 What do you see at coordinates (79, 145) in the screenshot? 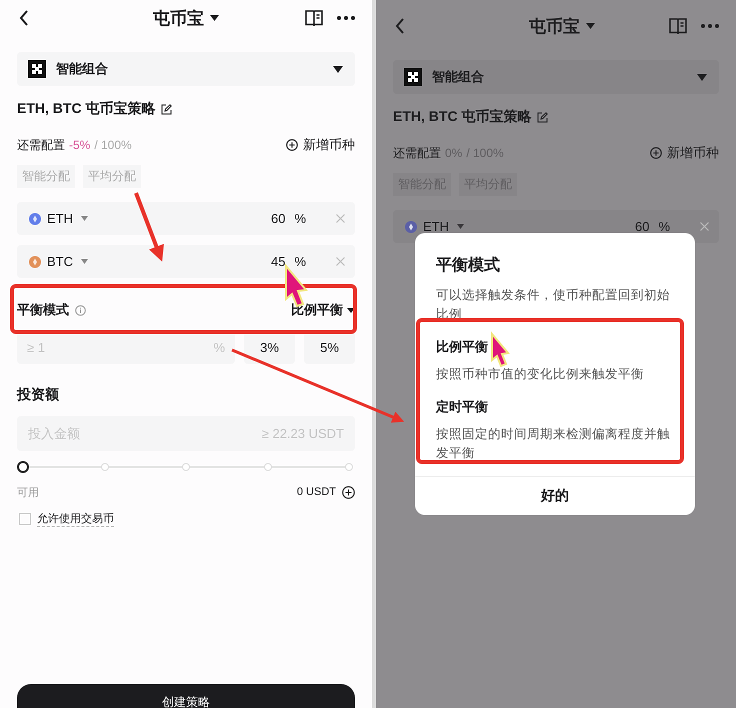
I see `allocation-value: -5%` at bounding box center [79, 145].